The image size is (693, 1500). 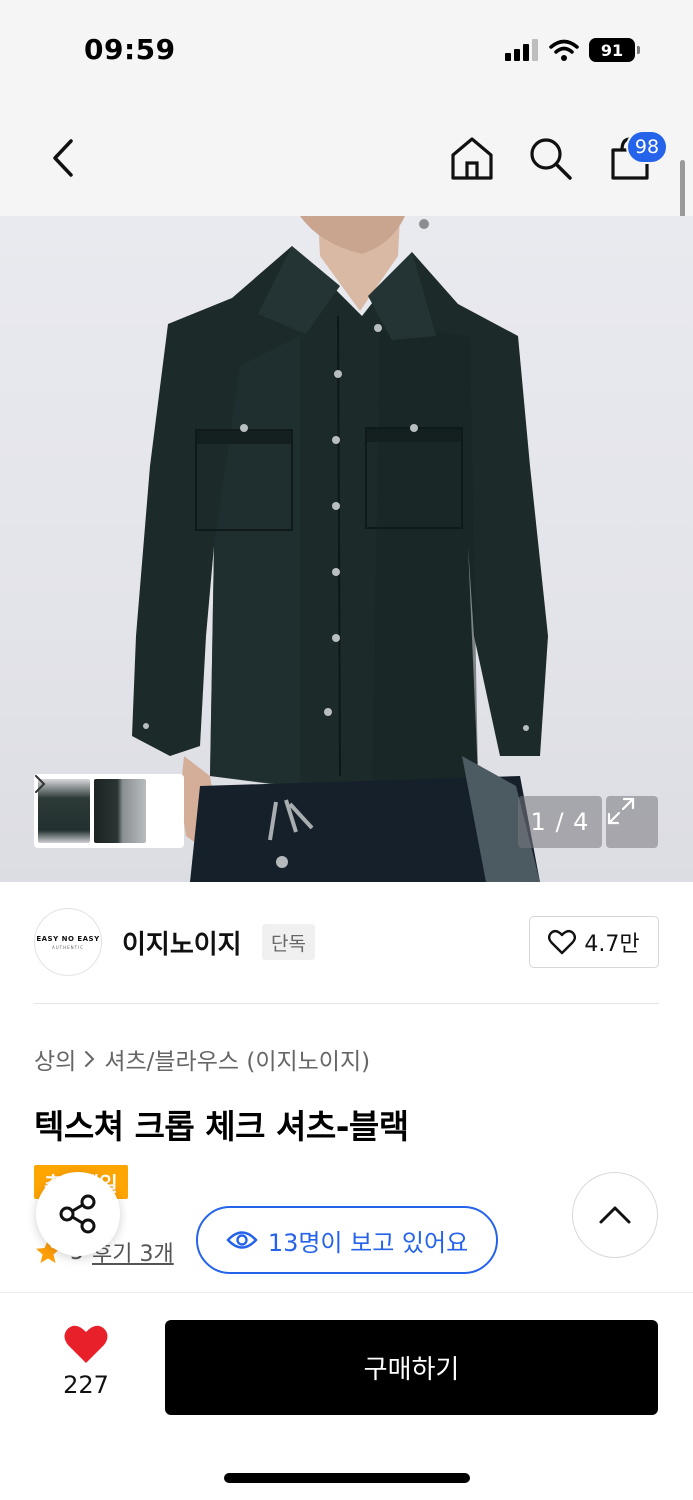 I want to click on search-icon, so click(x=551, y=159).